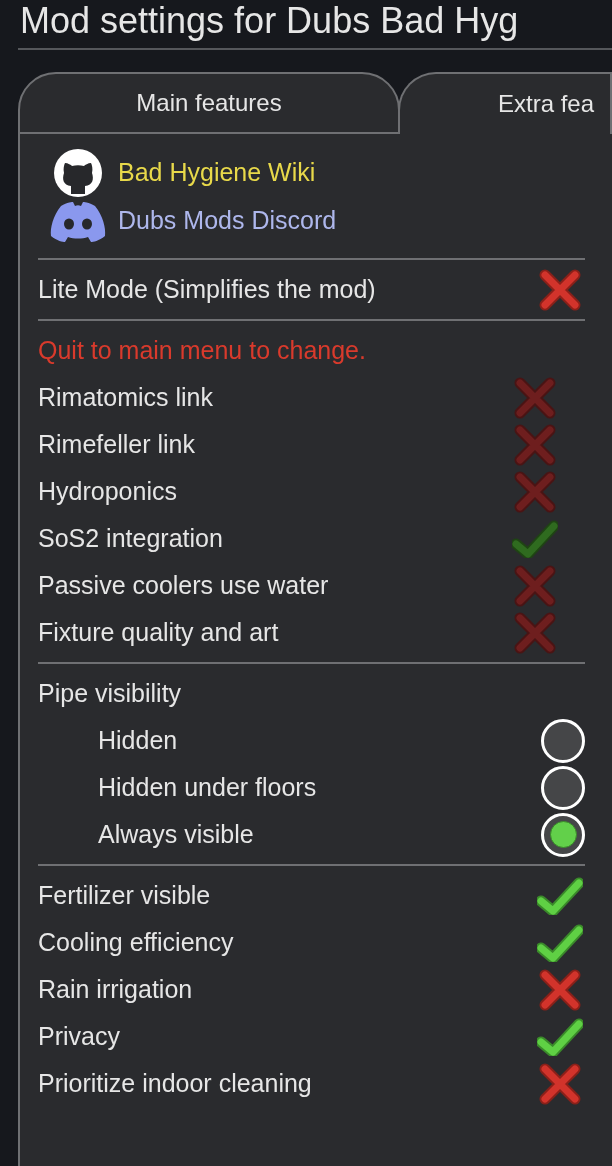  What do you see at coordinates (209, 103) in the screenshot?
I see `tab: Main features` at bounding box center [209, 103].